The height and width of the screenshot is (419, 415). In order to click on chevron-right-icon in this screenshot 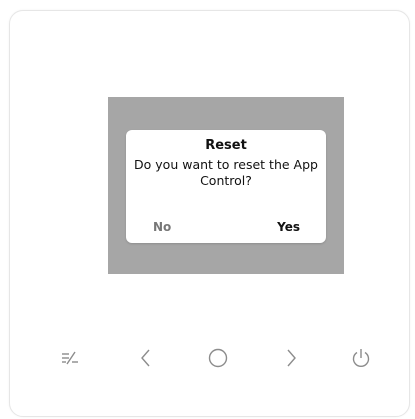, I will do `click(291, 358)`.